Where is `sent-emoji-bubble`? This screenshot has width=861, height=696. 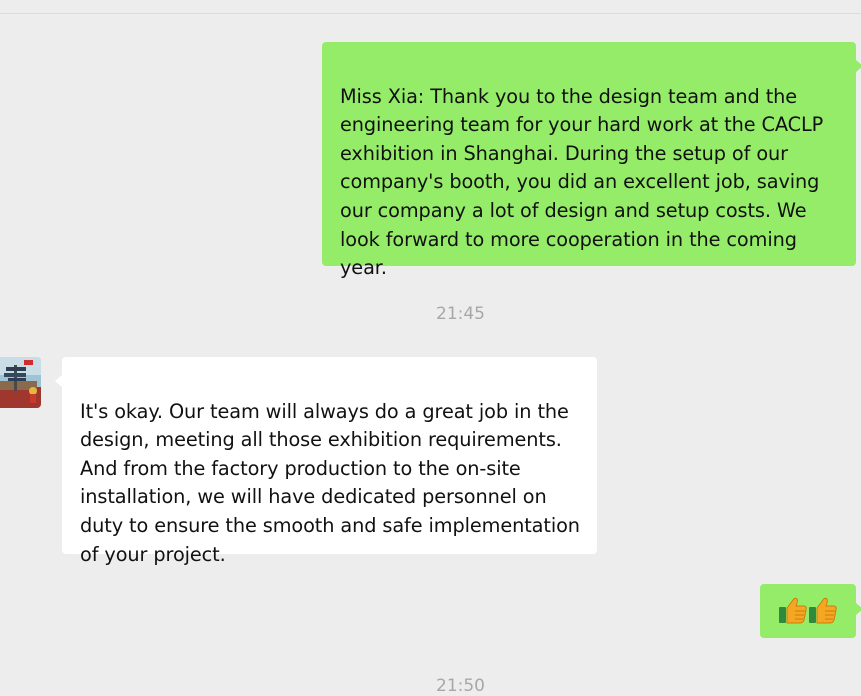
sent-emoji-bubble is located at coordinates (808, 611).